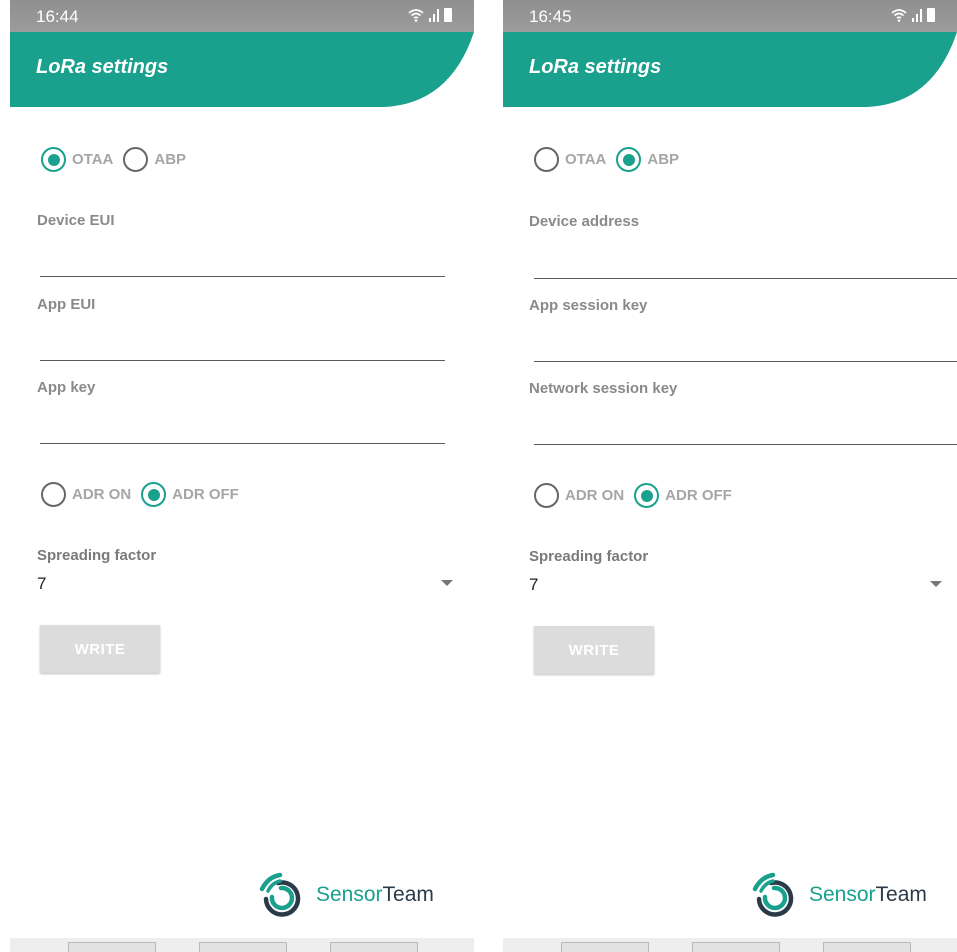  I want to click on status-time: 16:45, so click(550, 16).